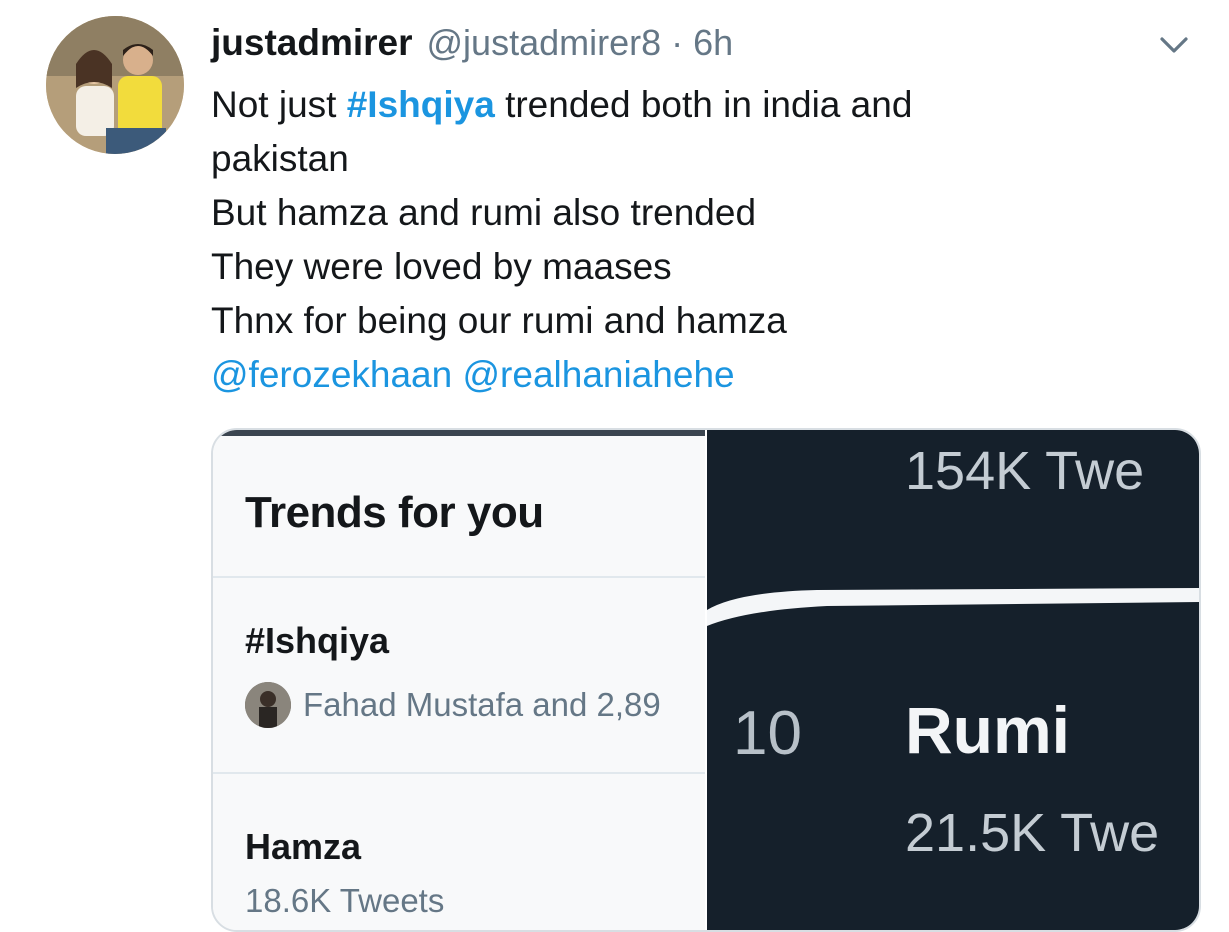 This screenshot has width=1229, height=932. What do you see at coordinates (394, 512) in the screenshot?
I see `trends-title: Trends for you` at bounding box center [394, 512].